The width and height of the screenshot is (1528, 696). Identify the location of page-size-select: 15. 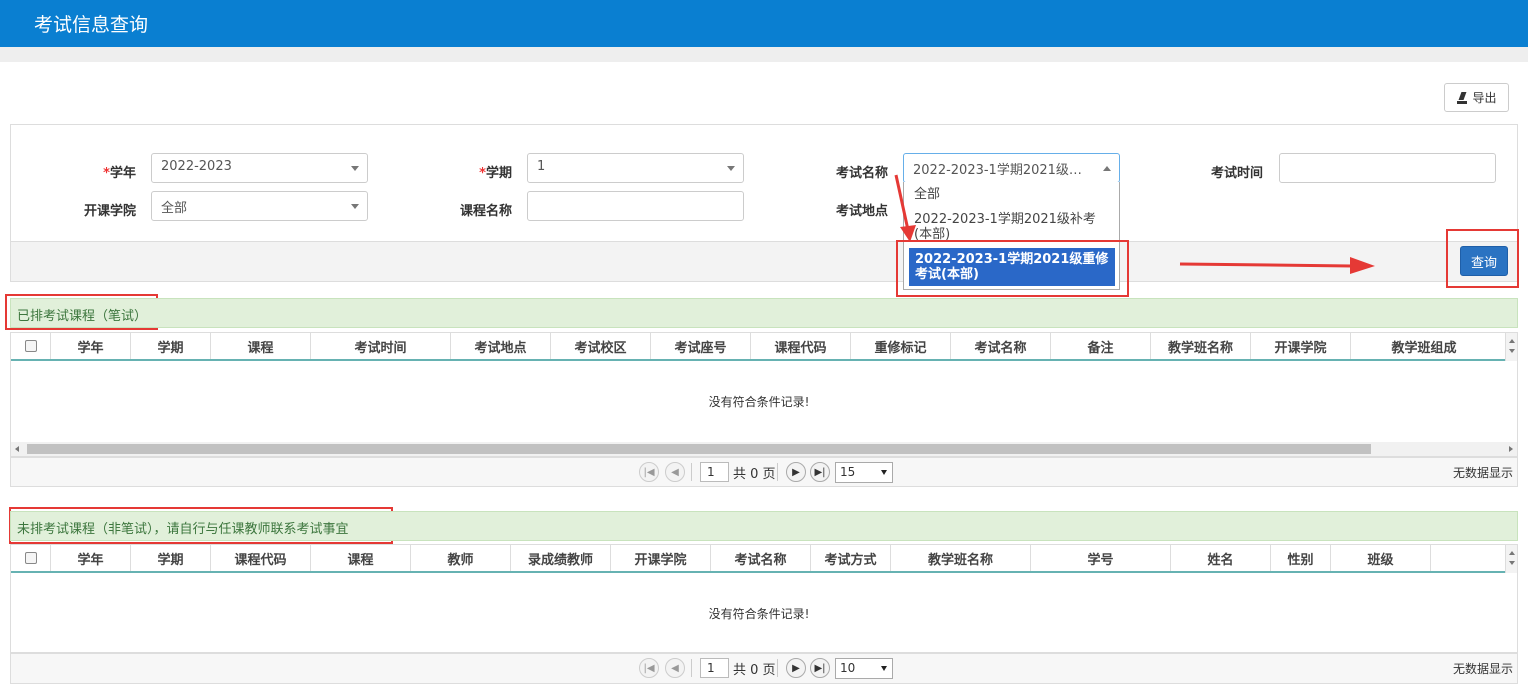
(864, 472).